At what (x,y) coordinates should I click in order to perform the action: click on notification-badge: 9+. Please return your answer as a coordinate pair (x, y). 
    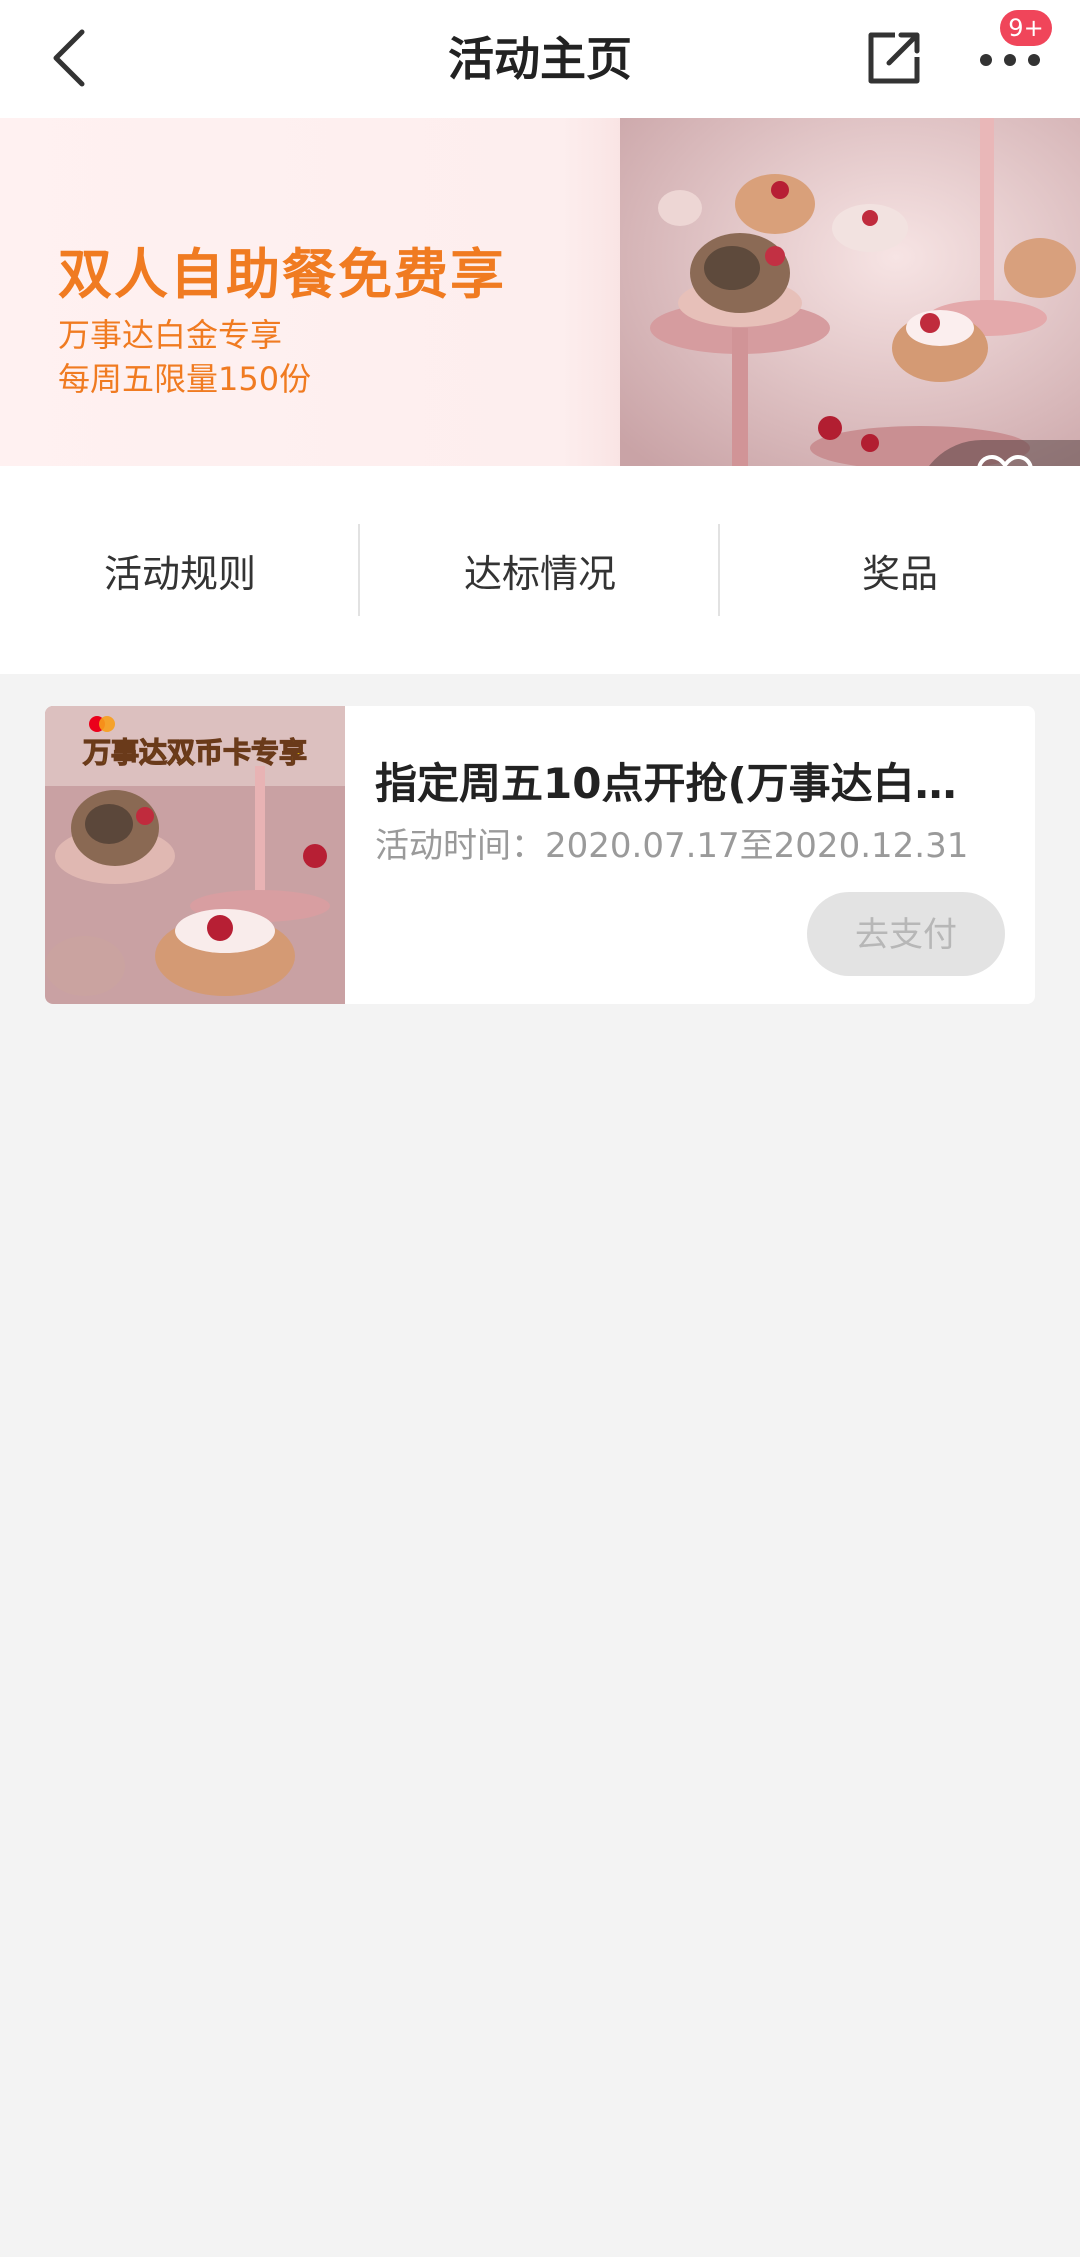
    Looking at the image, I should click on (1026, 28).